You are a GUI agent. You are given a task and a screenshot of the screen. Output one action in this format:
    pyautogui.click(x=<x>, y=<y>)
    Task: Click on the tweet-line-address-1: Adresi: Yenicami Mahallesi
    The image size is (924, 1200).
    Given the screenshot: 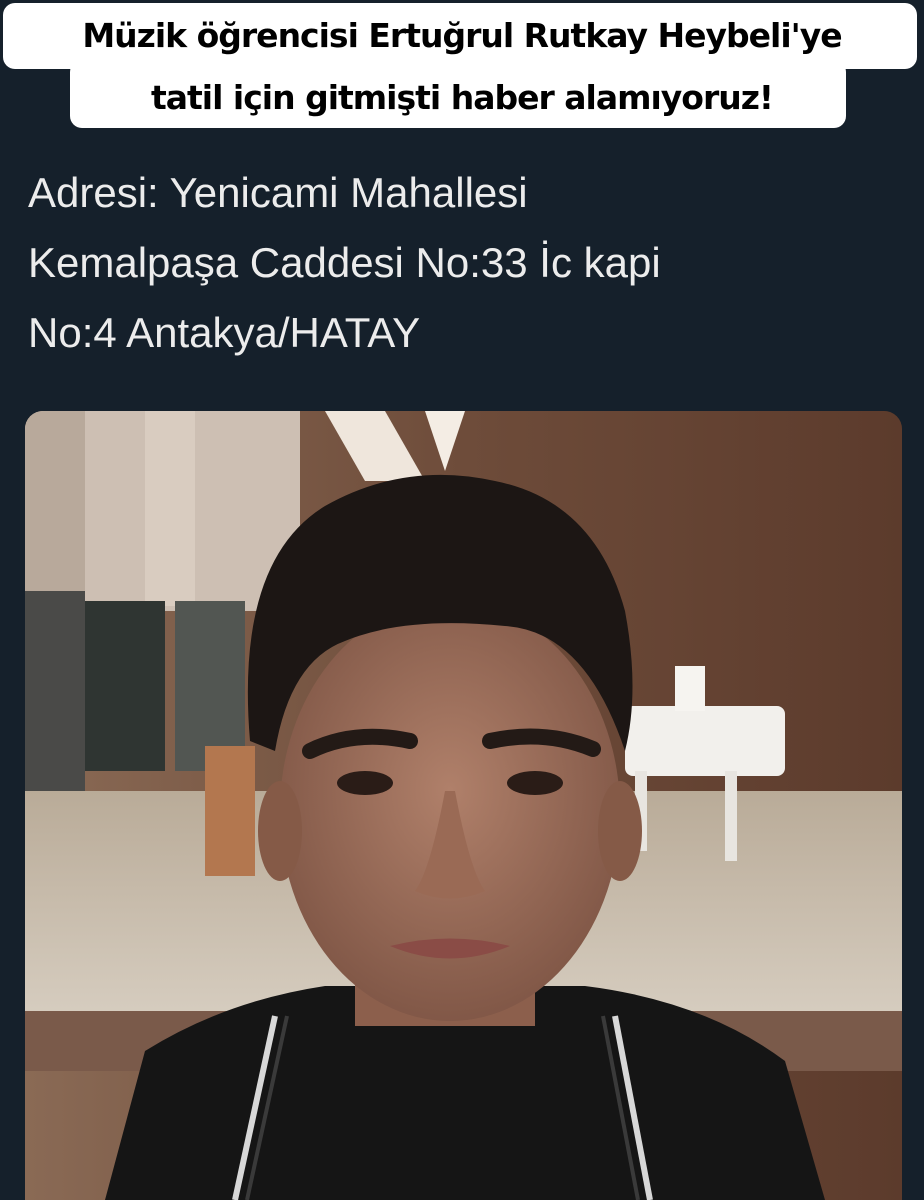 What is the action you would take?
    pyautogui.click(x=278, y=192)
    